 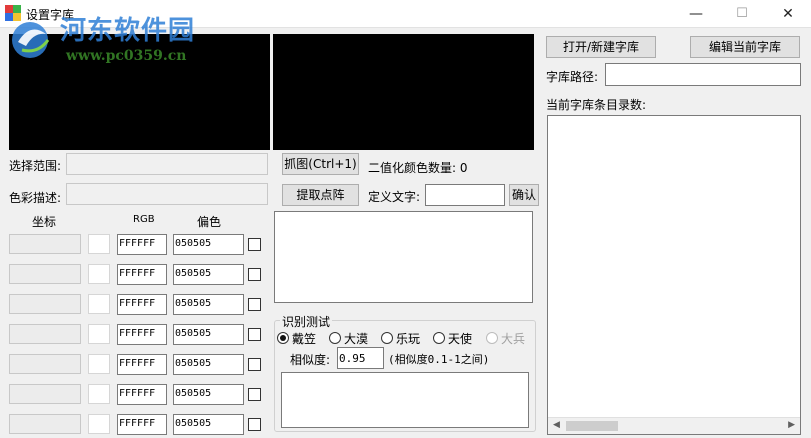 What do you see at coordinates (35, 198) in the screenshot?
I see `color-desc-label: 色彩描述:` at bounding box center [35, 198].